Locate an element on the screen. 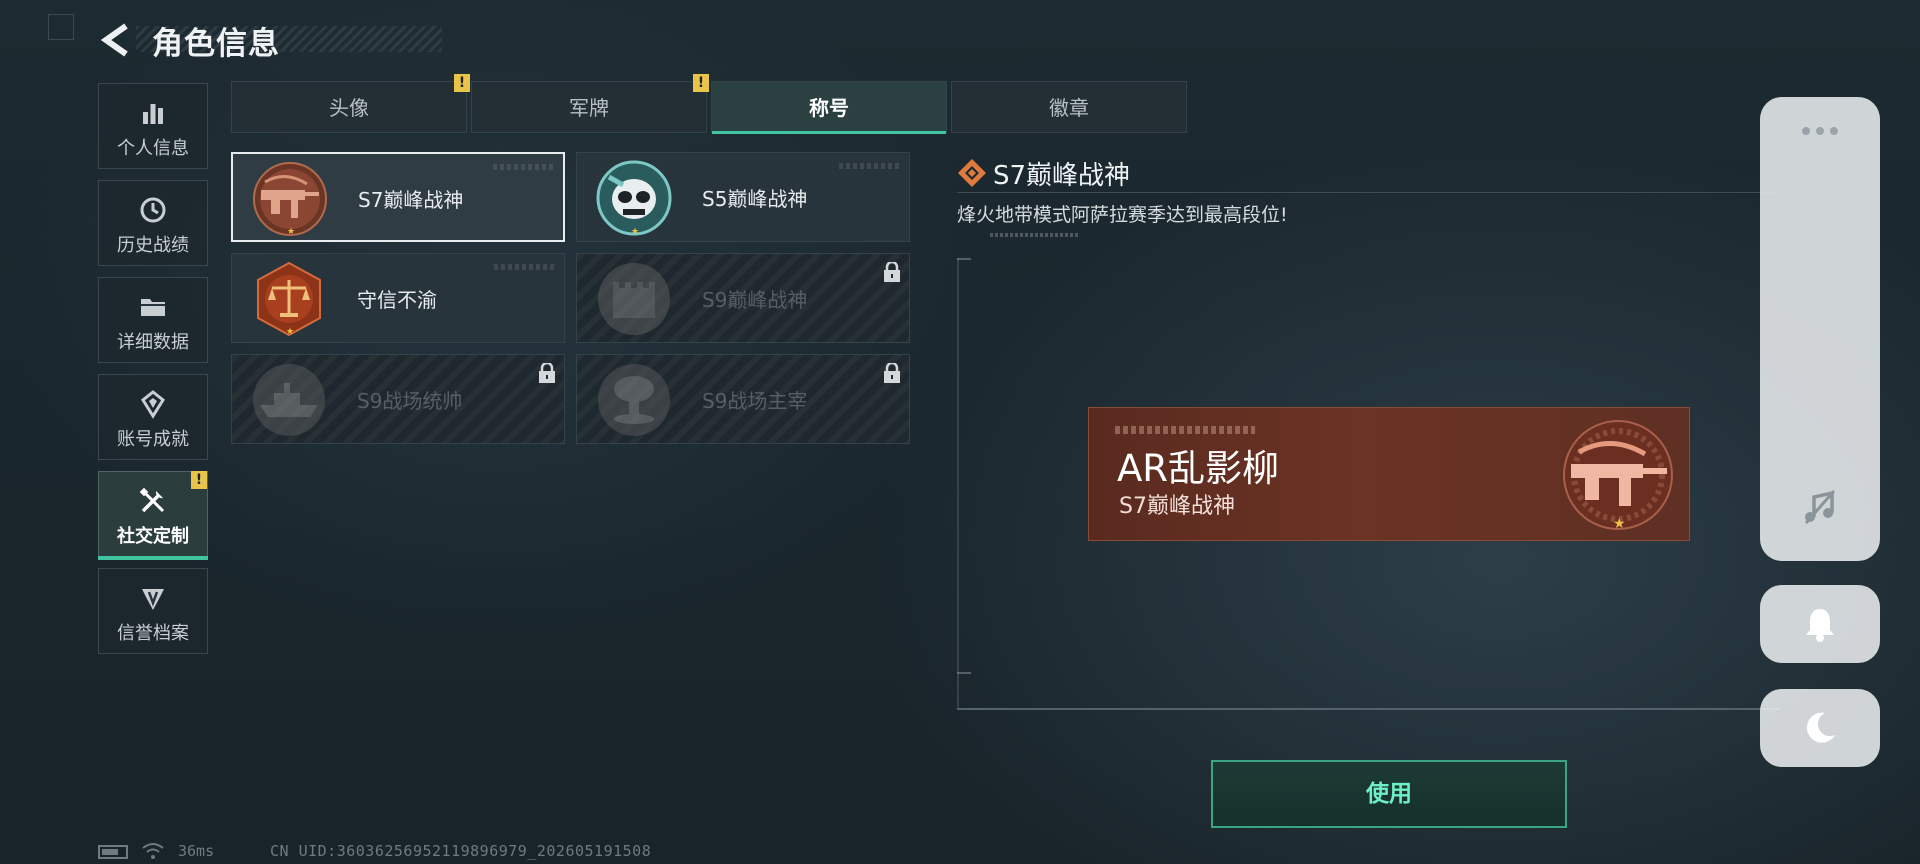  bar-chart-icon is located at coordinates (153, 114).